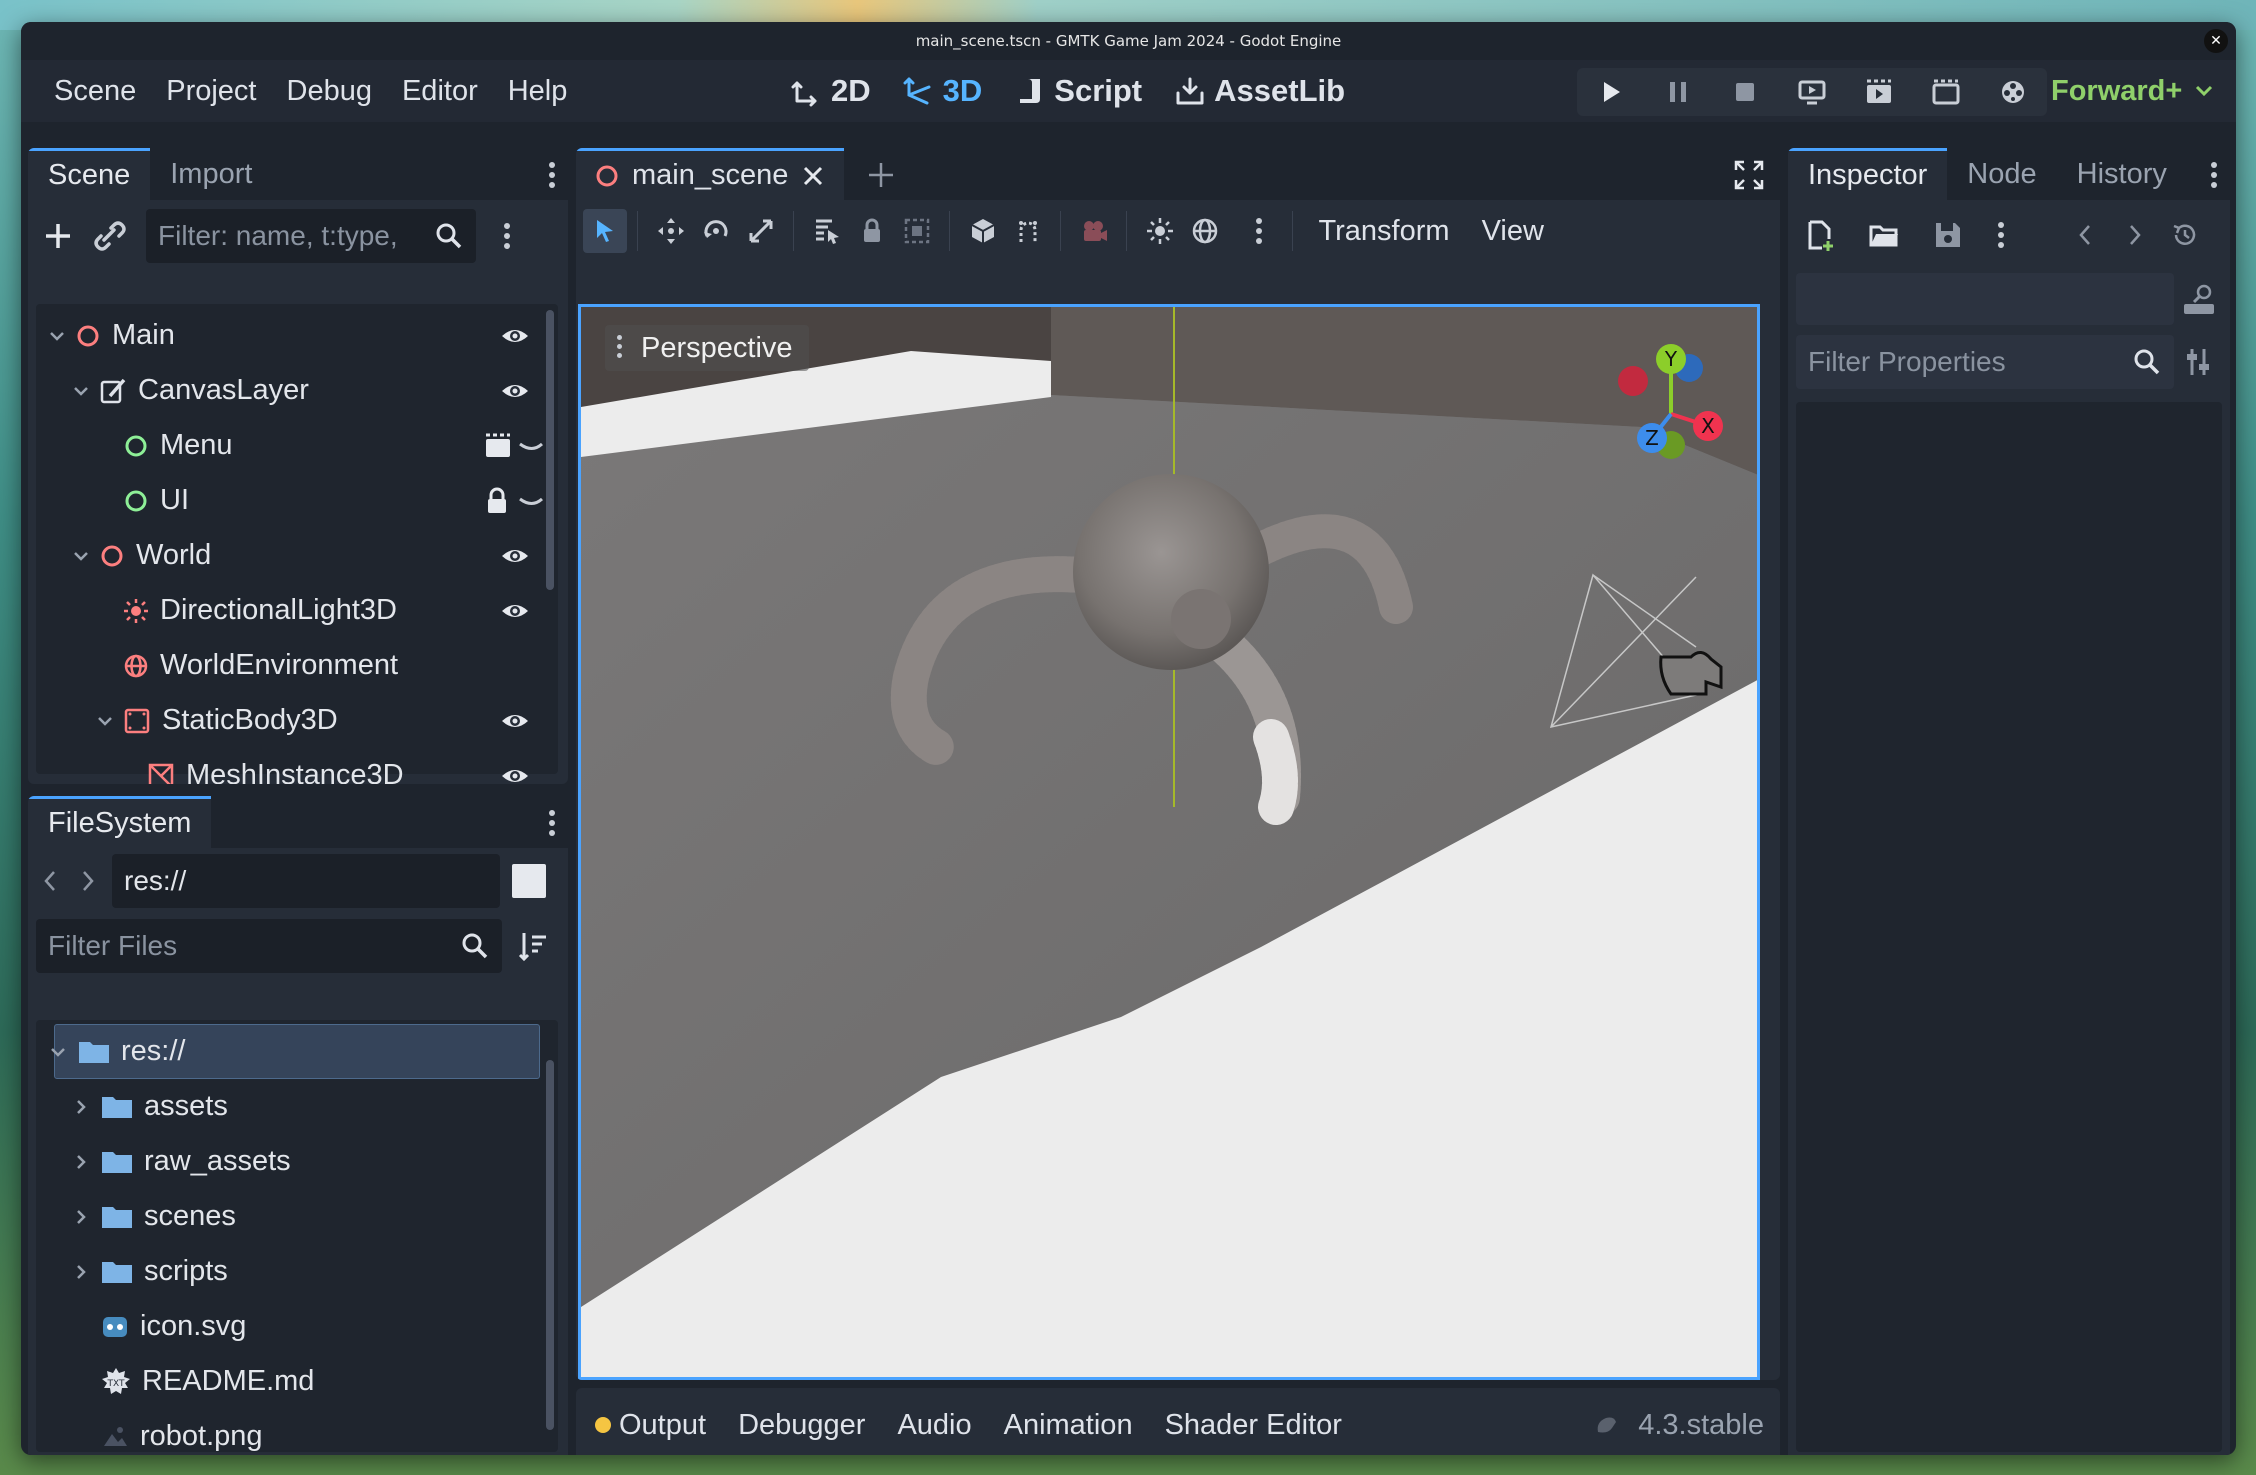  What do you see at coordinates (514, 446) in the screenshot?
I see `instance-icon` at bounding box center [514, 446].